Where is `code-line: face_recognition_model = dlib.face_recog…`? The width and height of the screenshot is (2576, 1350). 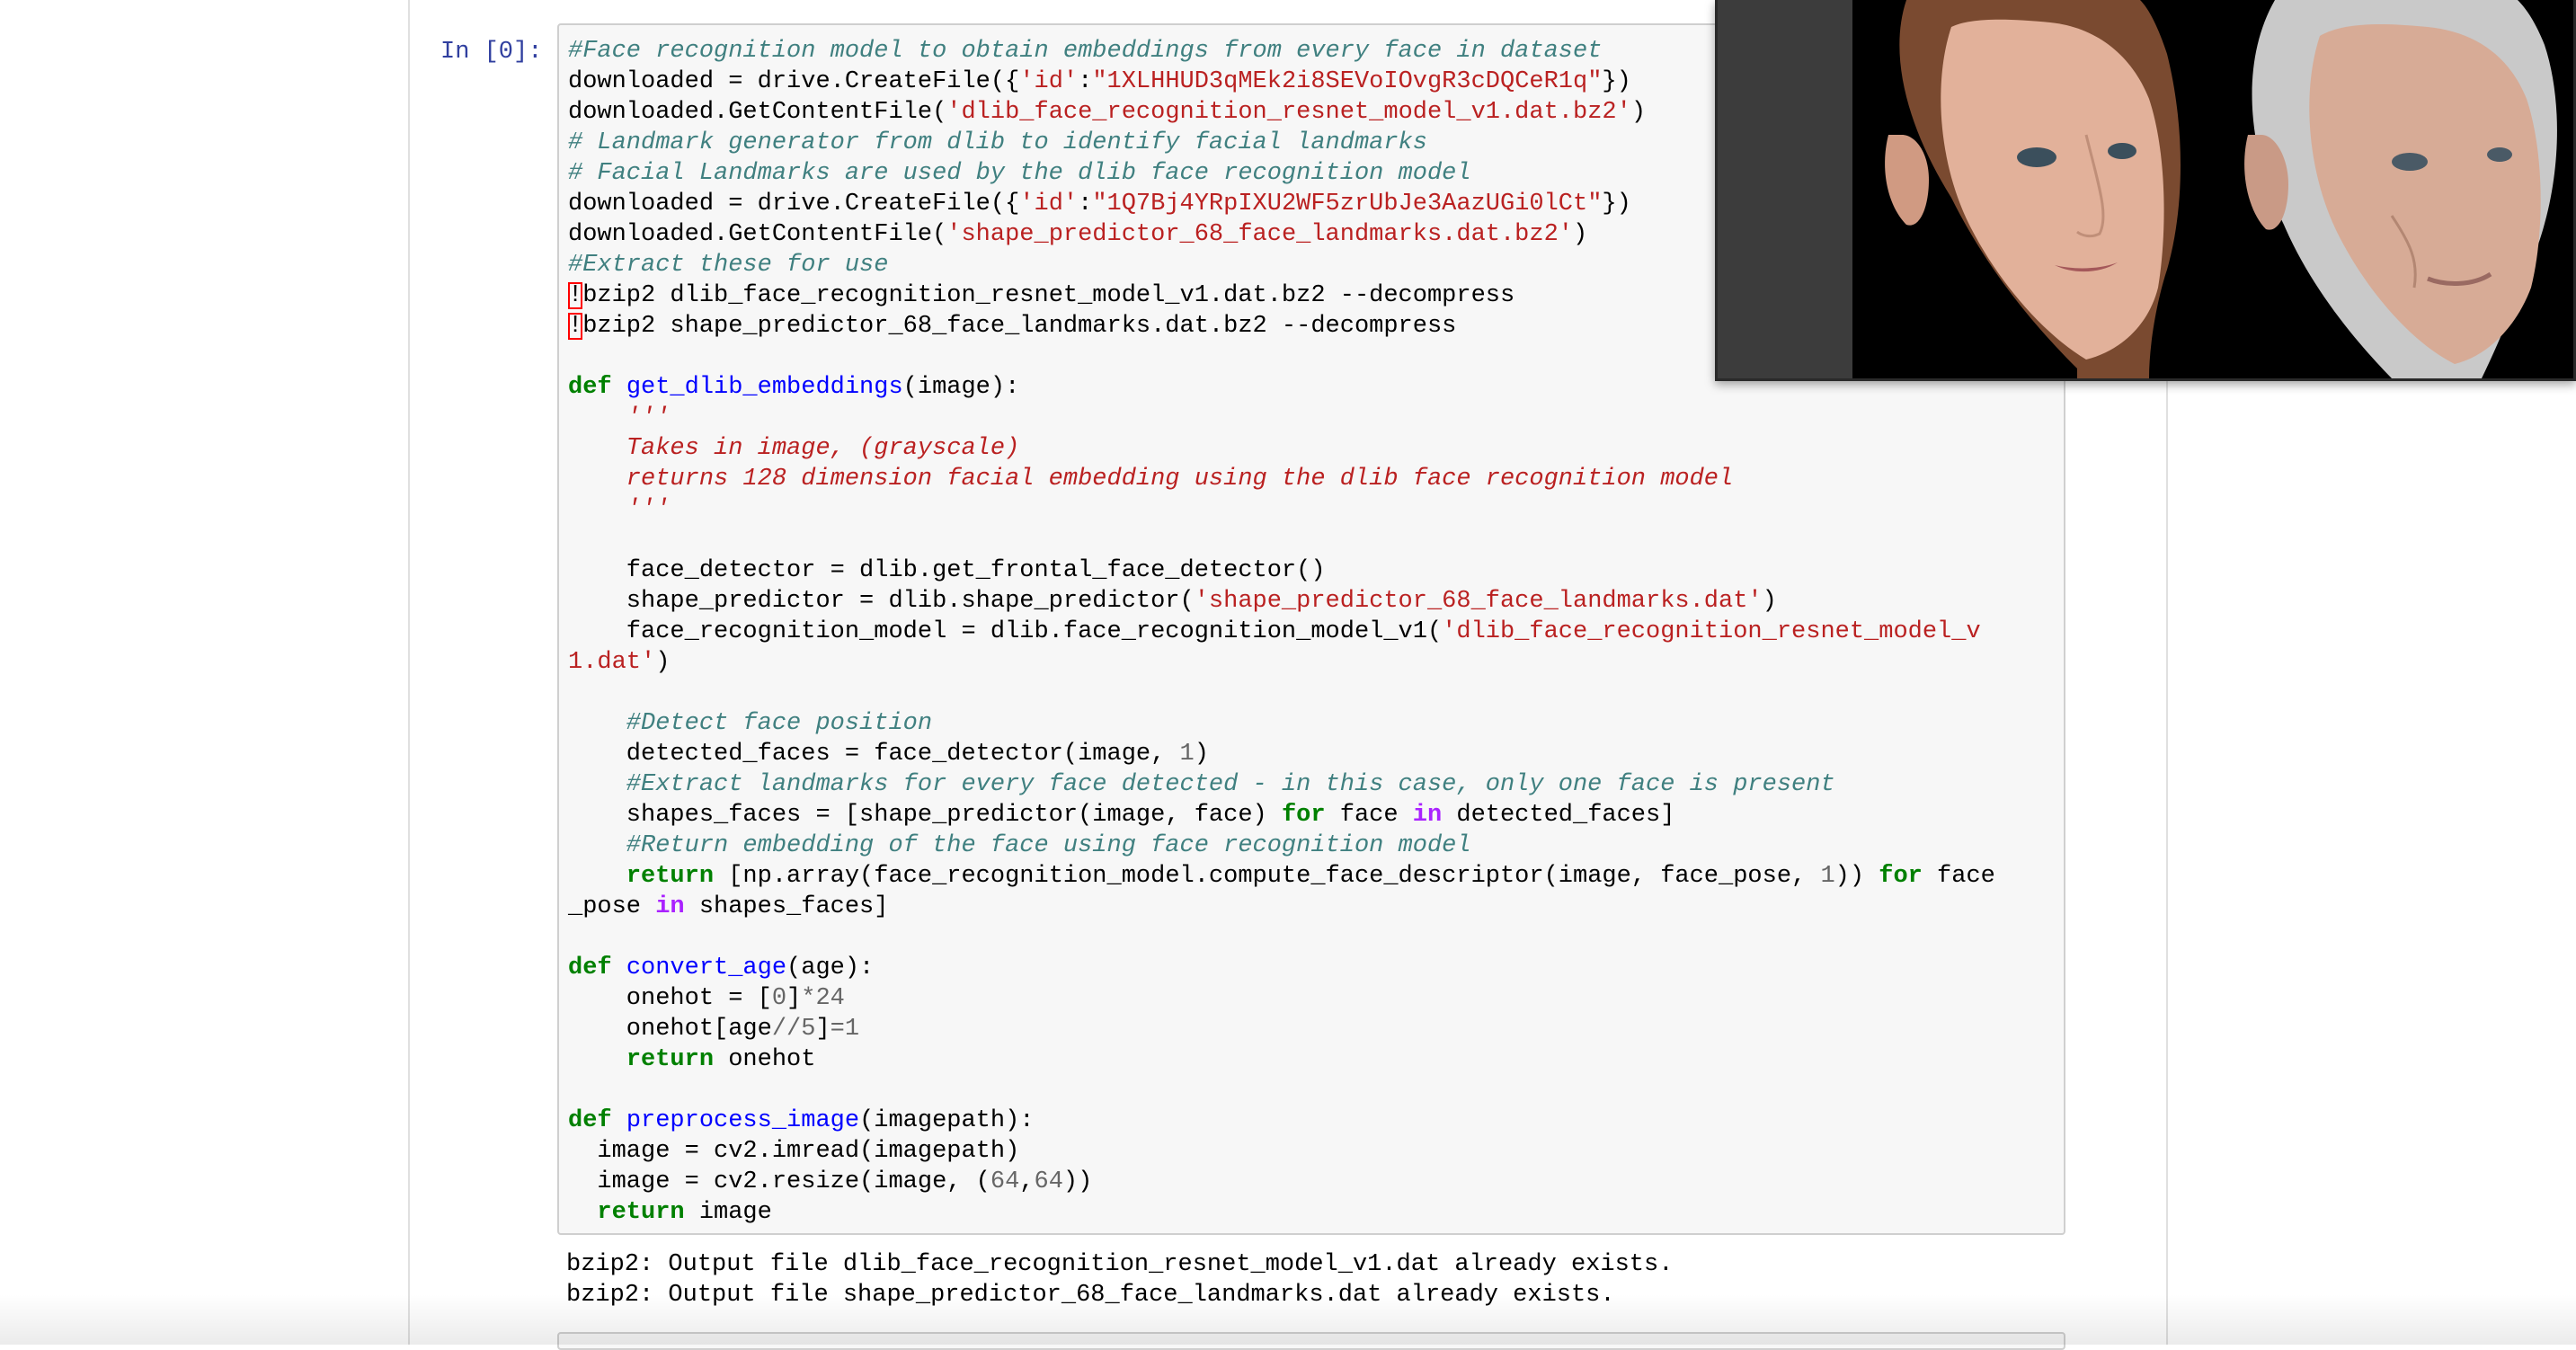
code-line: face_recognition_model = dlib.face_recog… is located at coordinates (1281, 632).